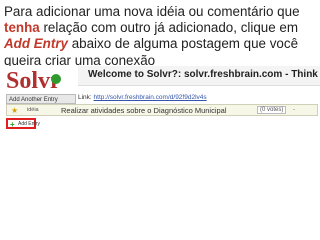 Image resolution: width=320 pixels, height=240 pixels. What do you see at coordinates (41, 99) in the screenshot?
I see `add-another-entry-button: Add Another Entry` at bounding box center [41, 99].